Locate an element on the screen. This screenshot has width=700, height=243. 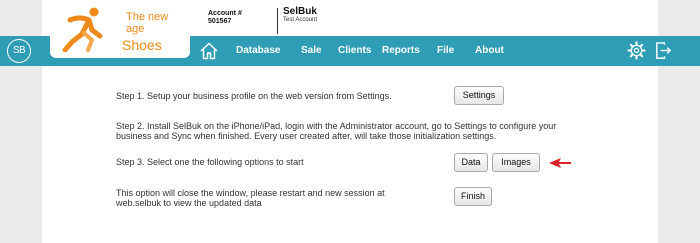
gear-icon is located at coordinates (636, 50).